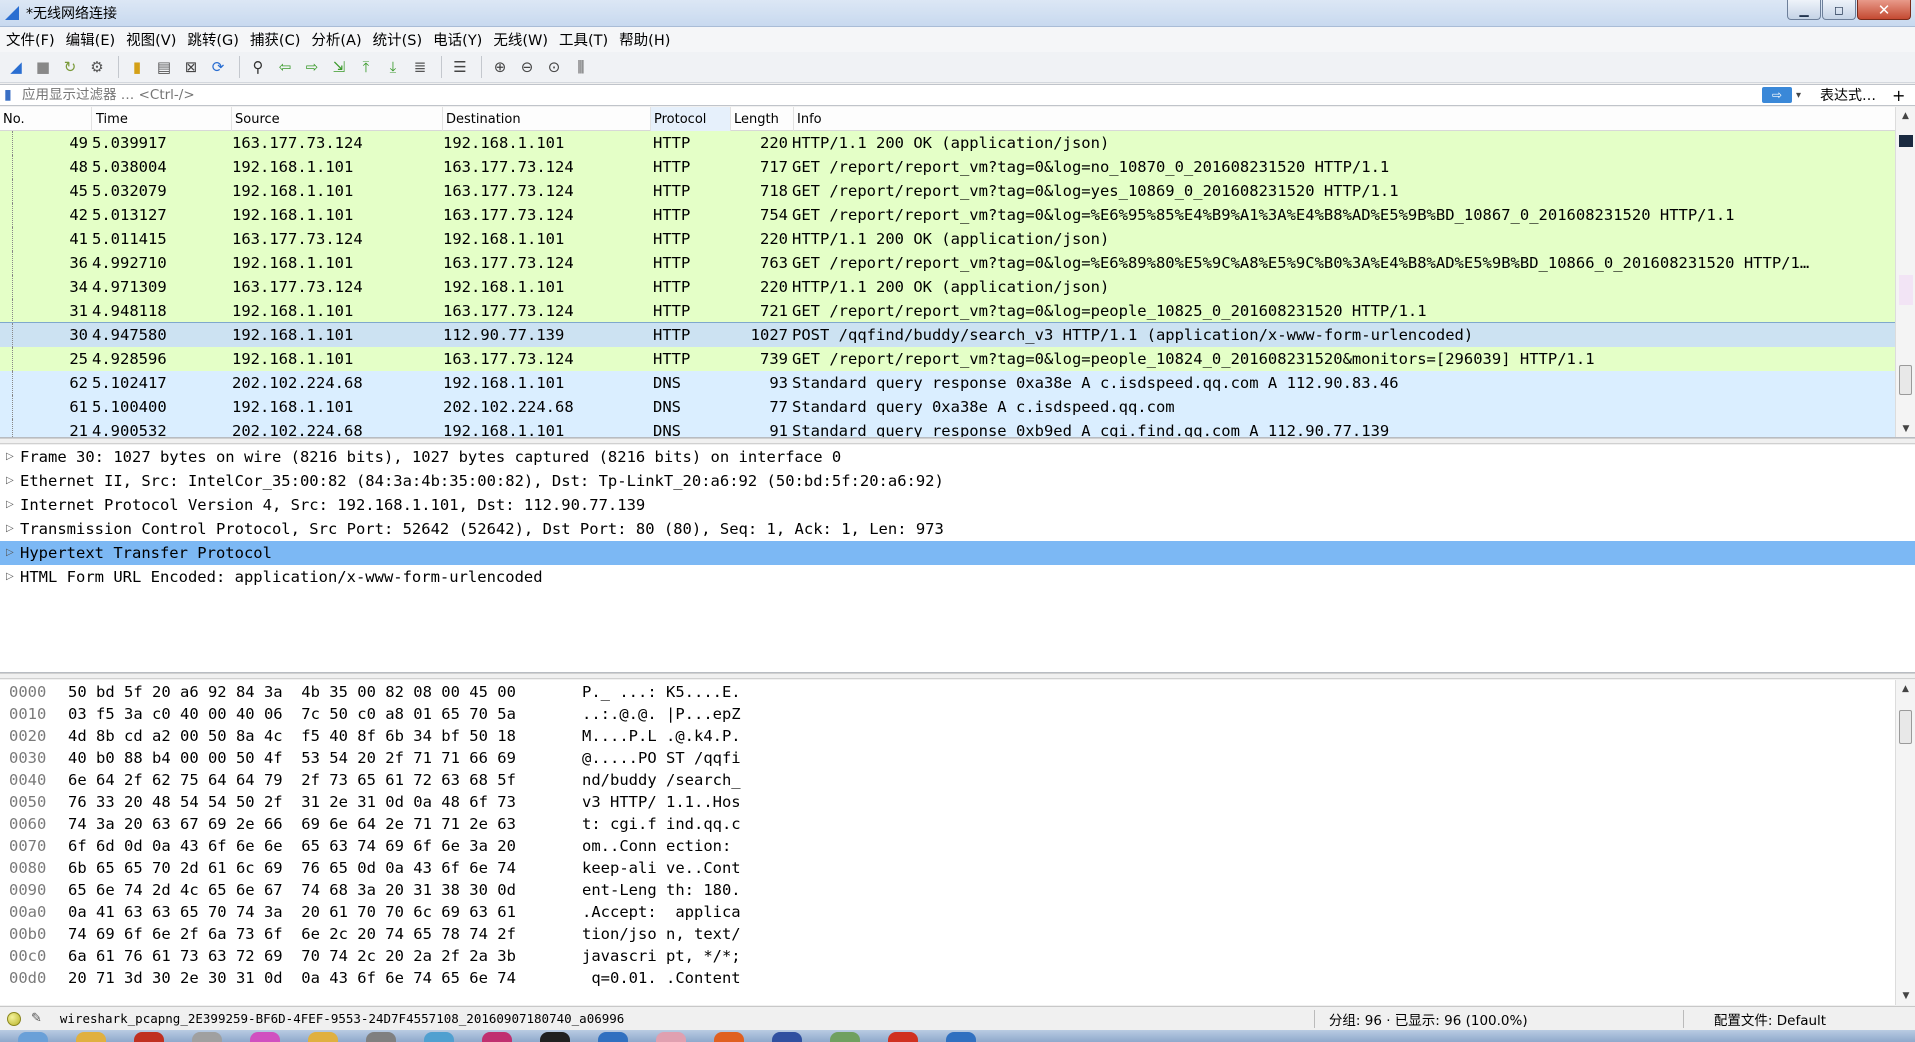 The height and width of the screenshot is (1042, 1915). I want to click on close-file-icon: ⊠, so click(191, 67).